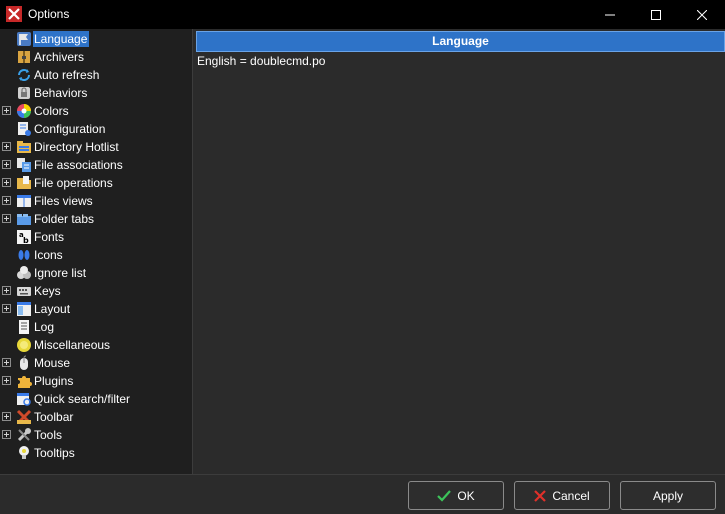 Image resolution: width=725 pixels, height=514 pixels. I want to click on tree-item-configuration: Configuration, so click(96, 129).